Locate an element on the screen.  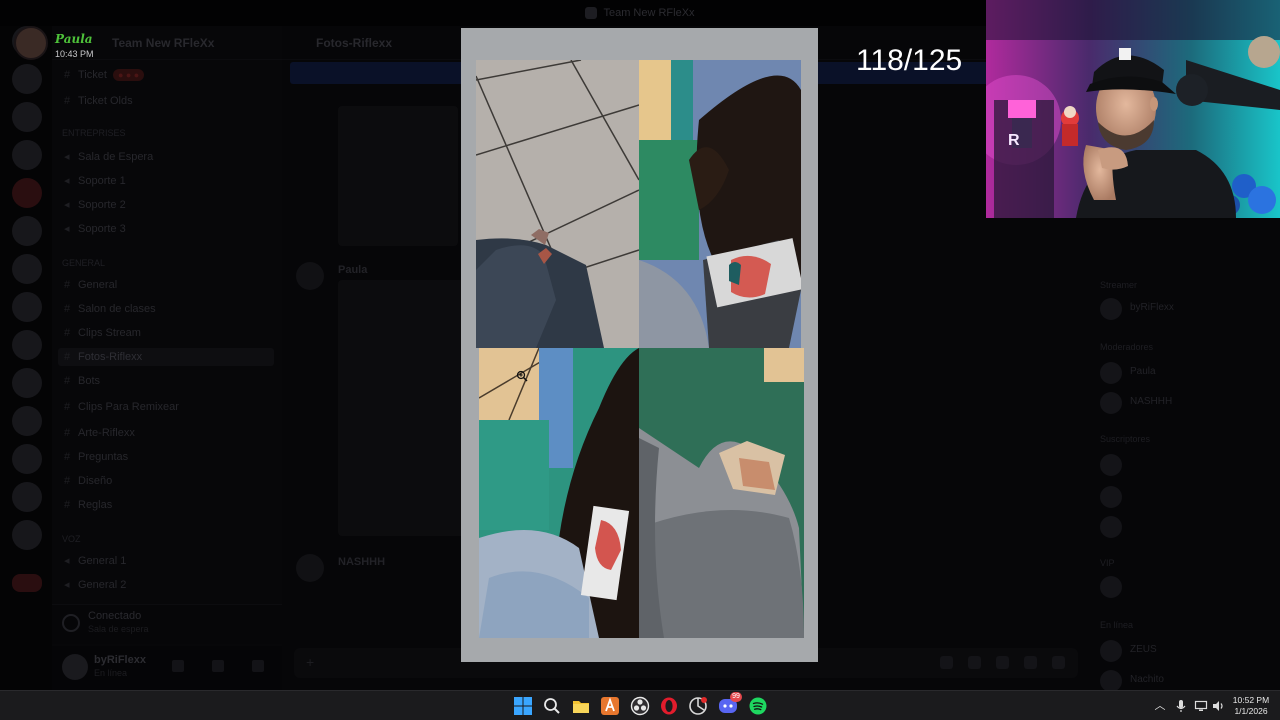
channel-item: # Clips Stream is located at coordinates (102, 333).